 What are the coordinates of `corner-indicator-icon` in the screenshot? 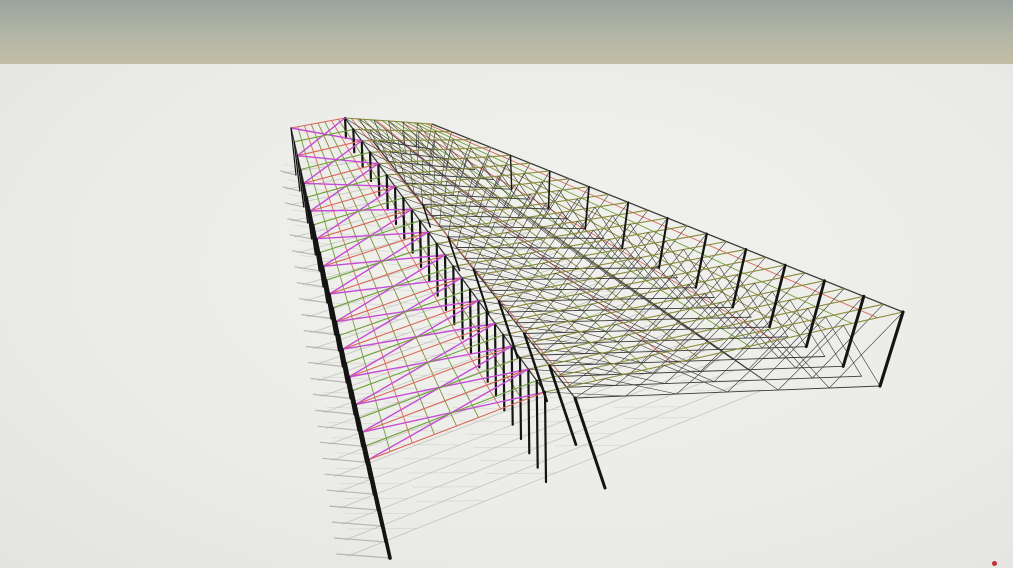 It's located at (994, 563).